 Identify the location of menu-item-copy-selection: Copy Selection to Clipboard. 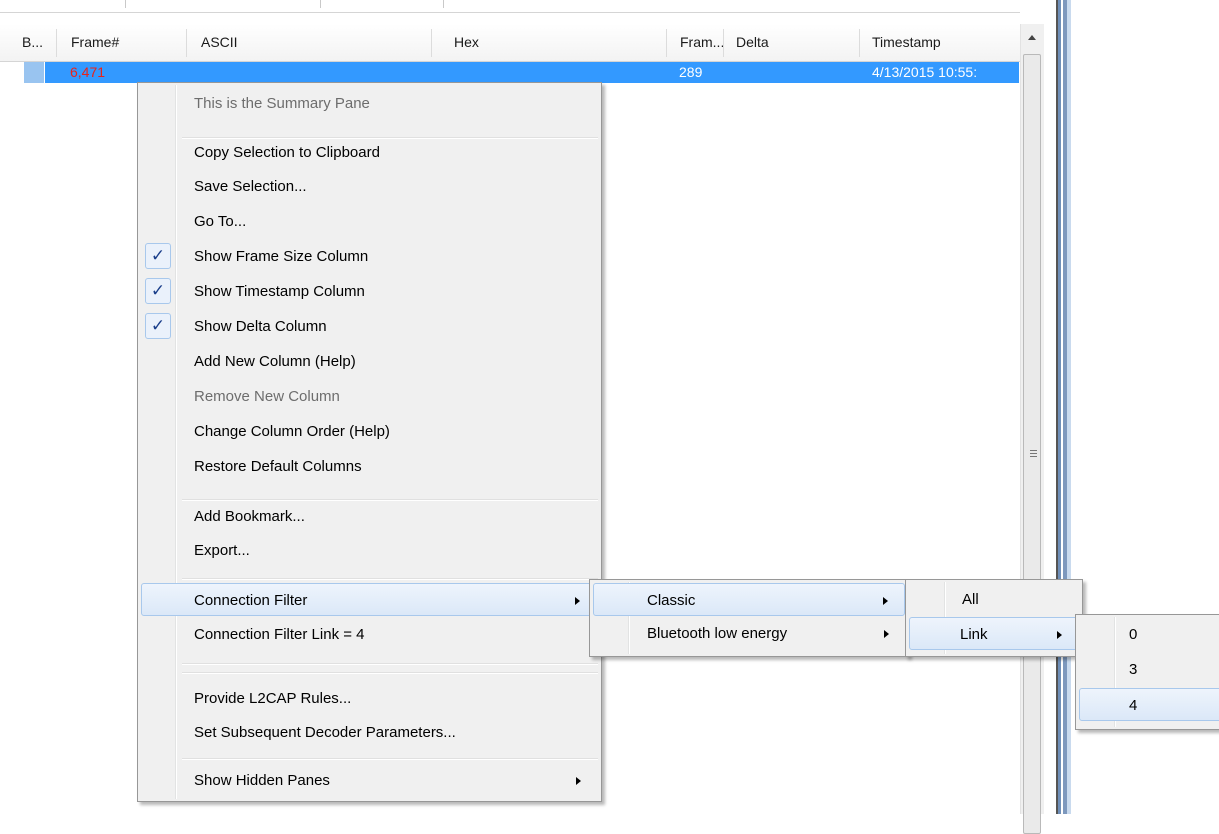
(369, 152).